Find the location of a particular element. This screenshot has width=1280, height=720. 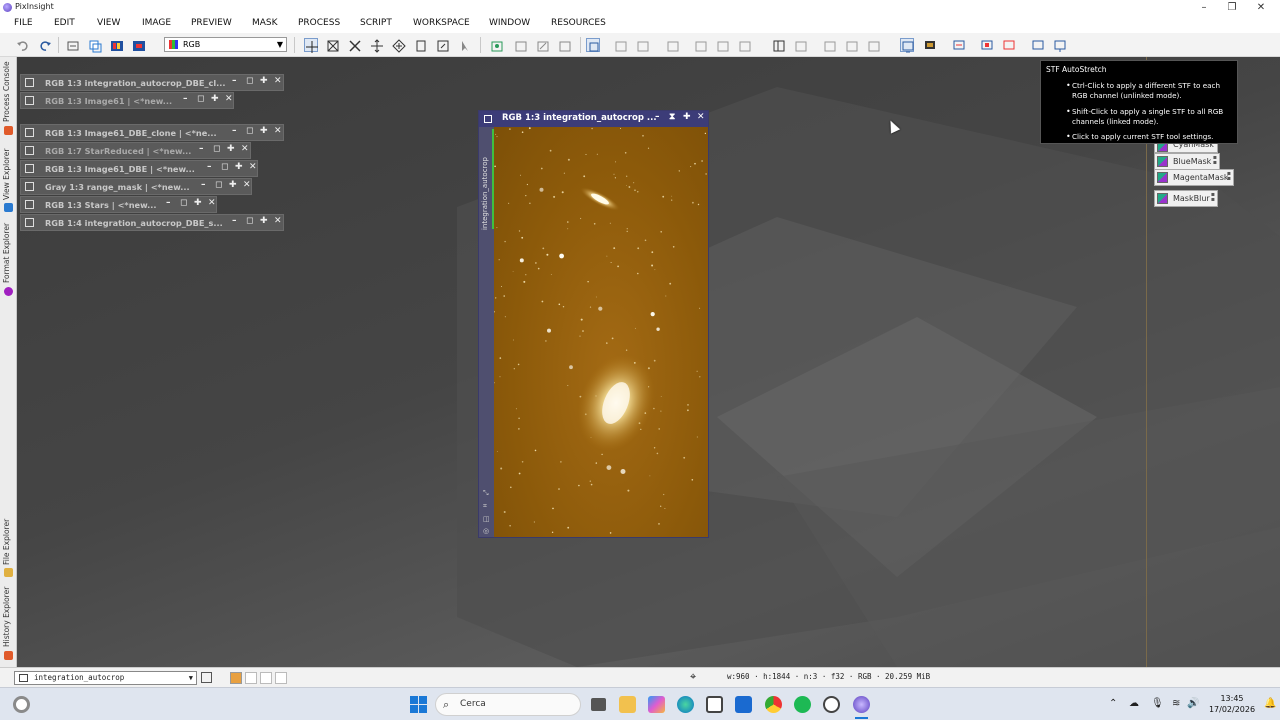

taskbar-search: ⌕ Cerca is located at coordinates (508, 704).